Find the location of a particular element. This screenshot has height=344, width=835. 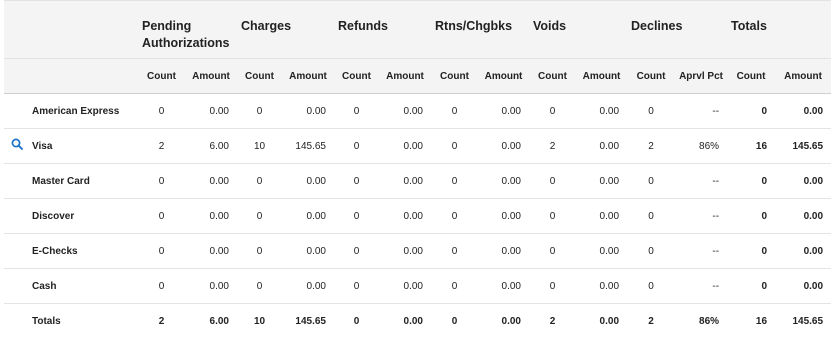

charges-amount-total: 145.65 is located at coordinates (310, 322).